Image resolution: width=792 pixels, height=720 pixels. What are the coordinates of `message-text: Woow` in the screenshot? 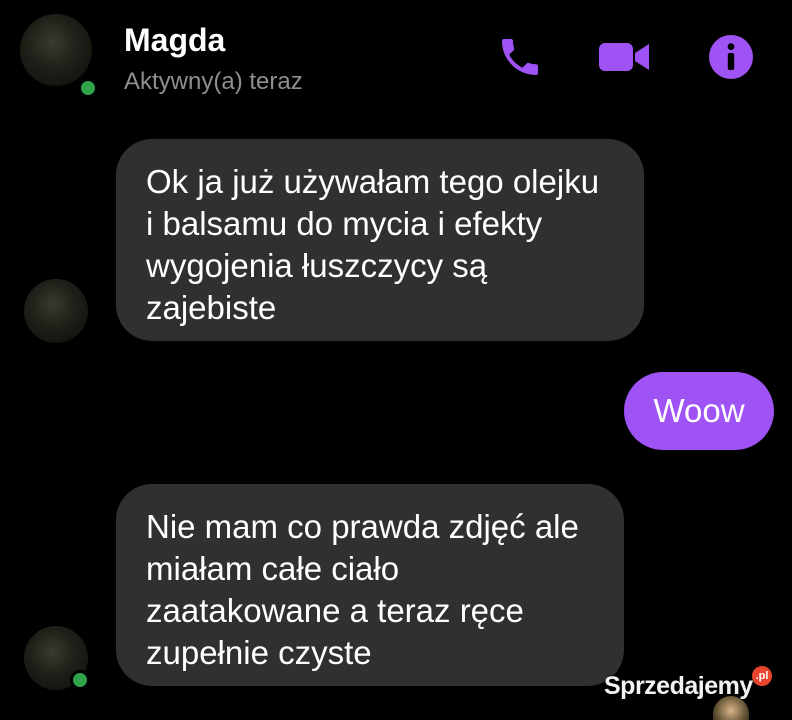 It's located at (699, 410).